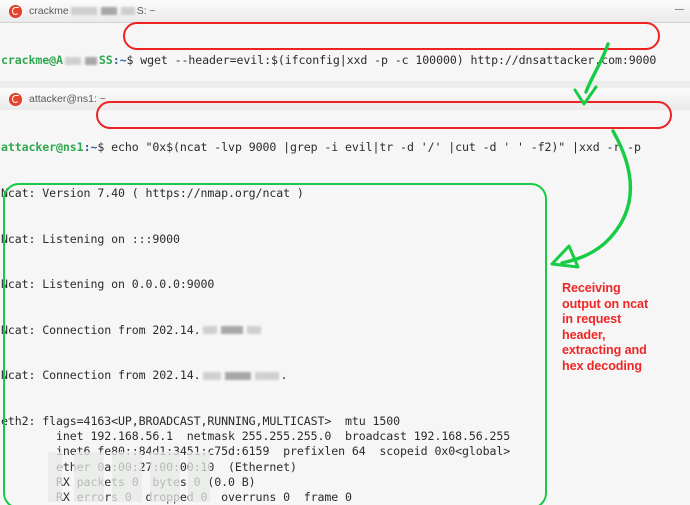 This screenshot has width=690, height=505. I want to click on green-arrow-down, so click(591, 74).